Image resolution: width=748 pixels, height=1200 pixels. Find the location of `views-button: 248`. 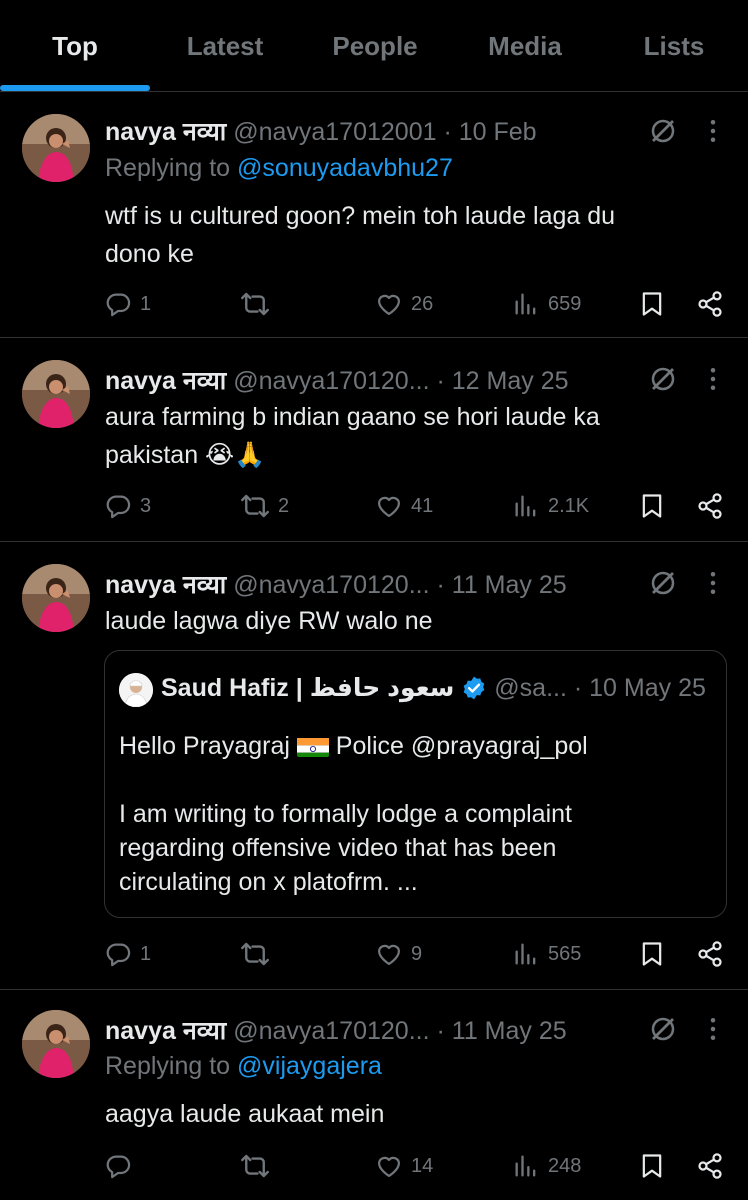

views-button: 248 is located at coordinates (546, 1166).